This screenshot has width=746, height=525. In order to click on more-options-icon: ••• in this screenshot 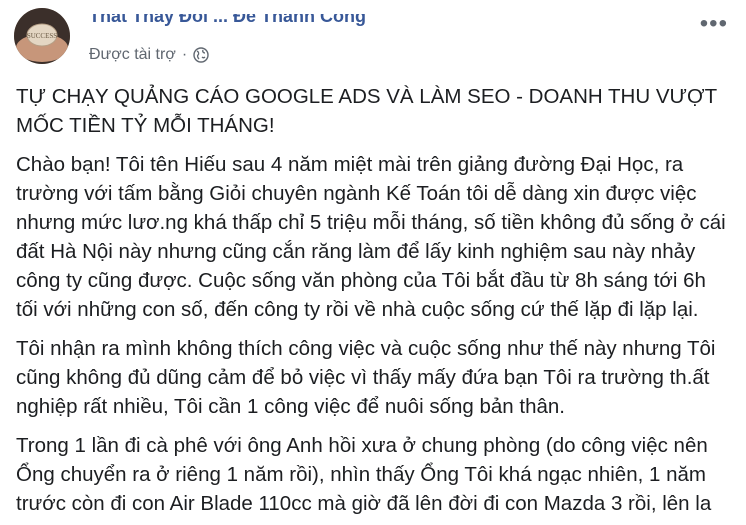, I will do `click(714, 24)`.